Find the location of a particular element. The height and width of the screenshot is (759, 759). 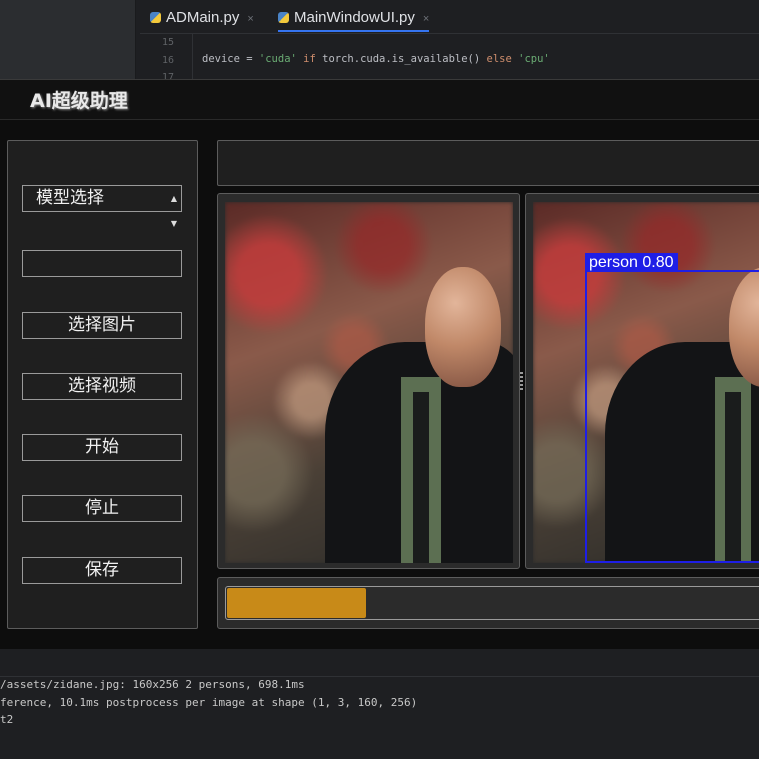

line-number: 15 is located at coordinates (167, 42).